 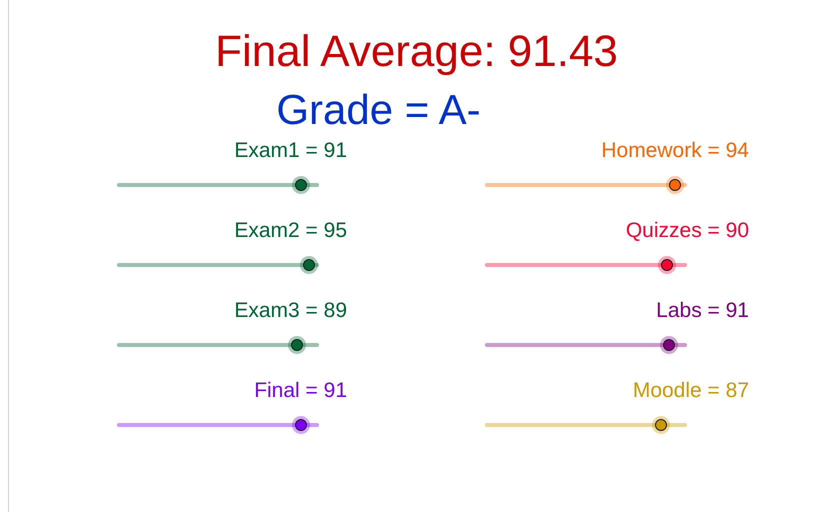 What do you see at coordinates (687, 231) in the screenshot?
I see `slider-label: Quizzes = 90` at bounding box center [687, 231].